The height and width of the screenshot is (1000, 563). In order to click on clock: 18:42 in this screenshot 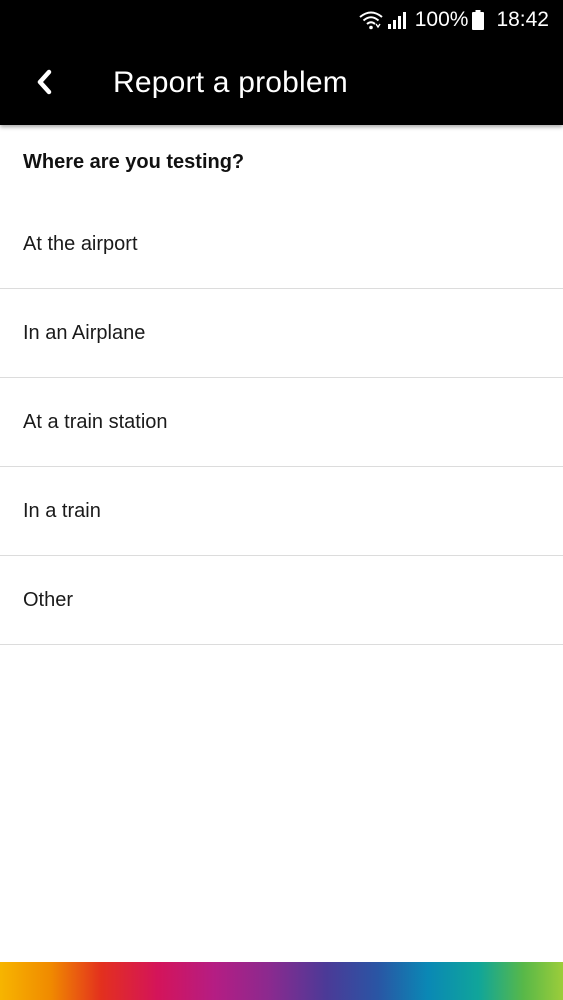, I will do `click(522, 19)`.